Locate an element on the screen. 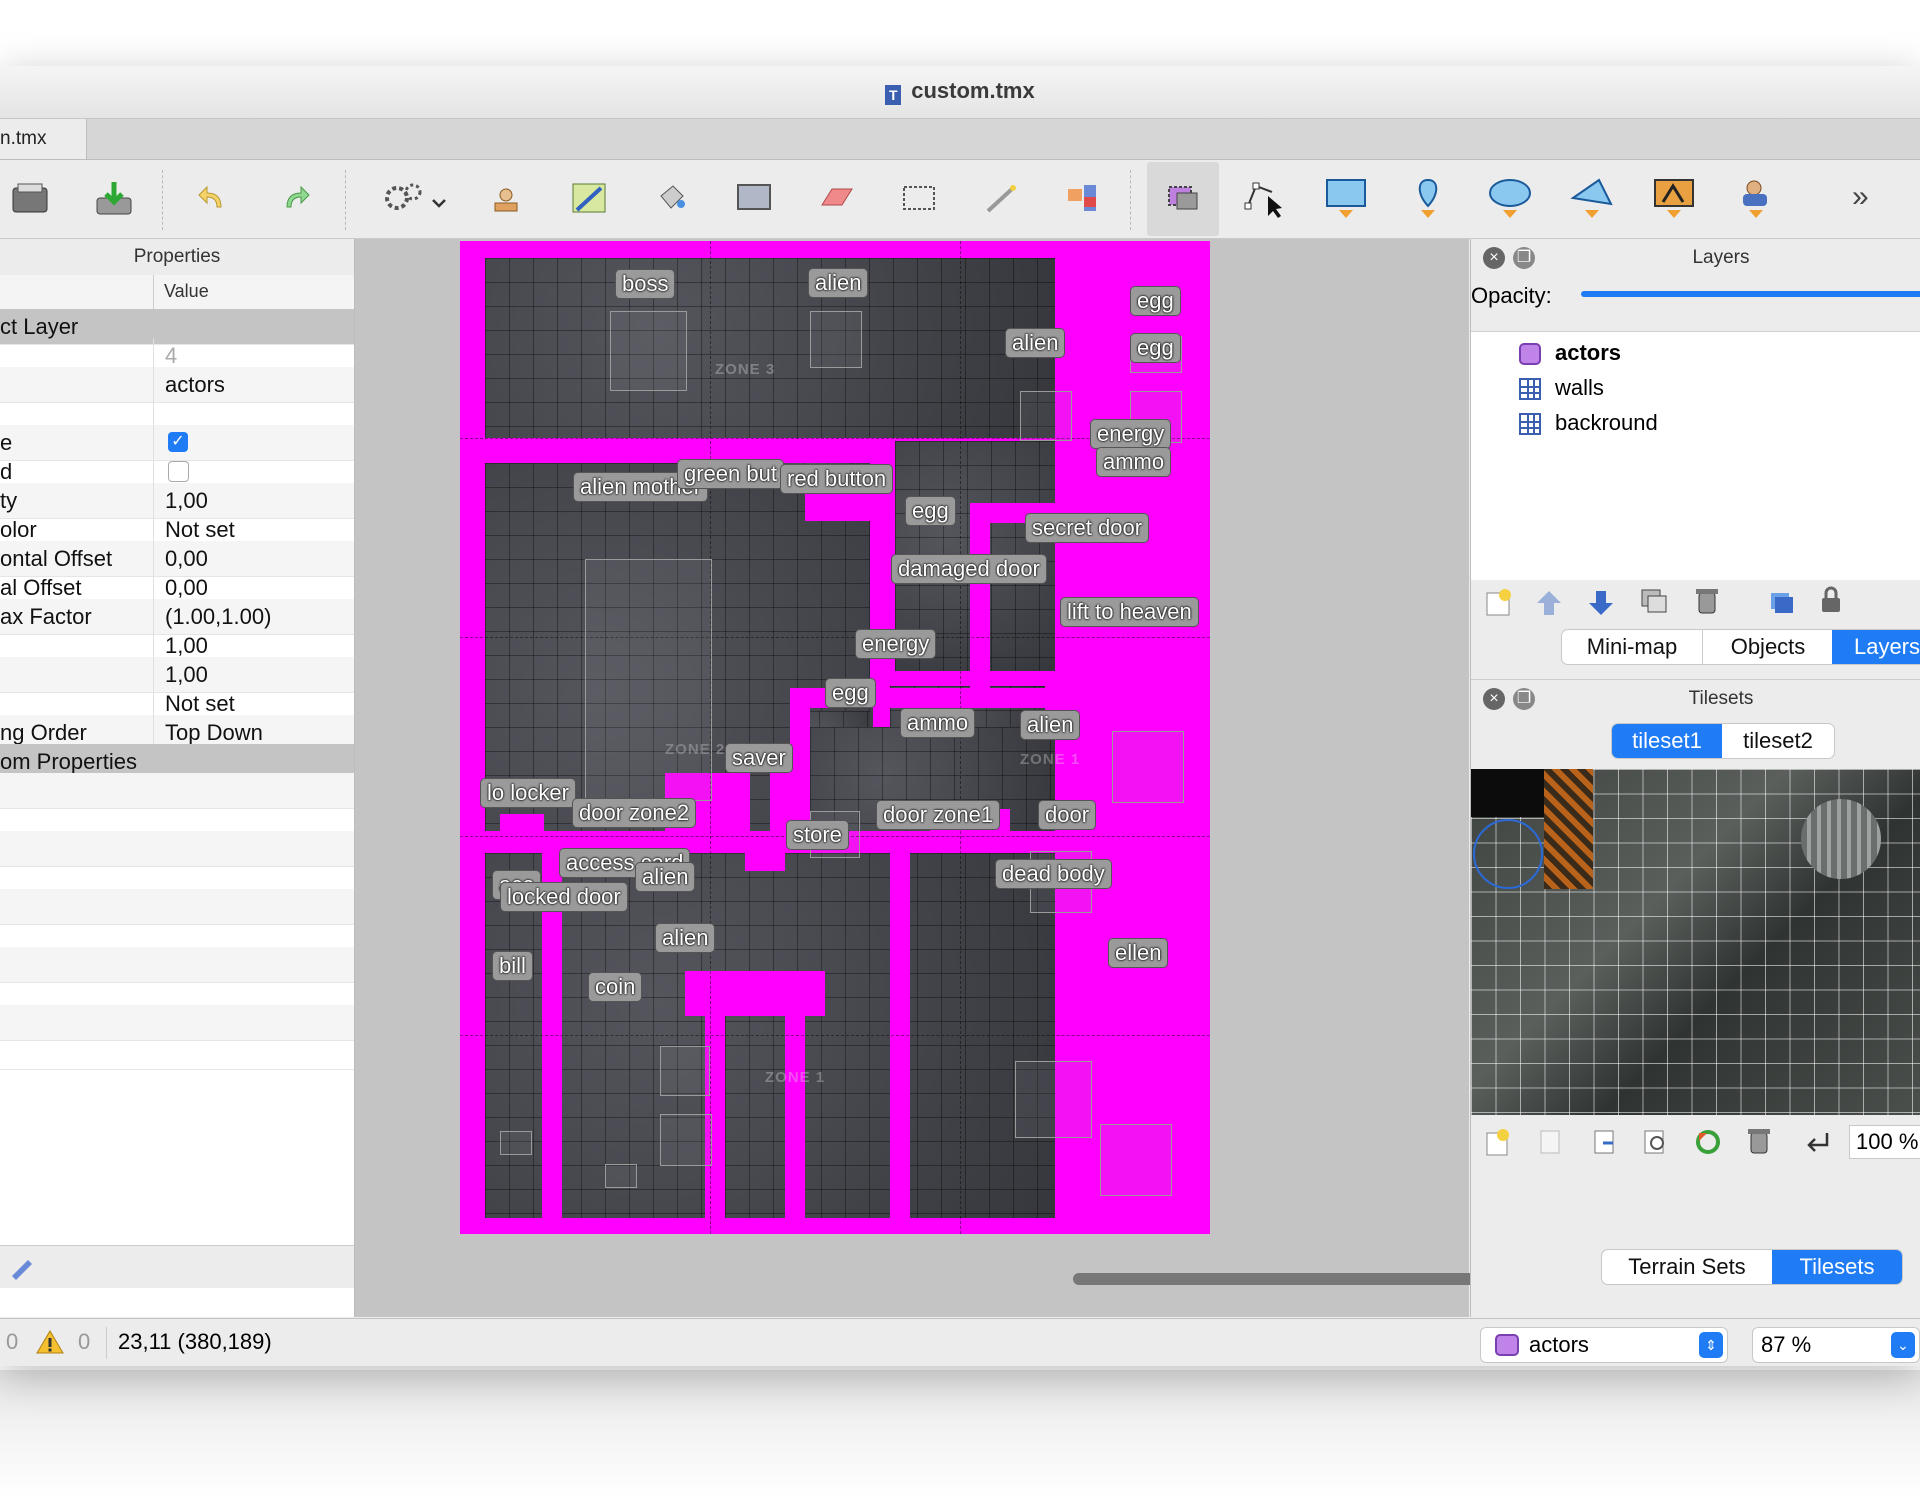  object-label: bill is located at coordinates (512, 966).